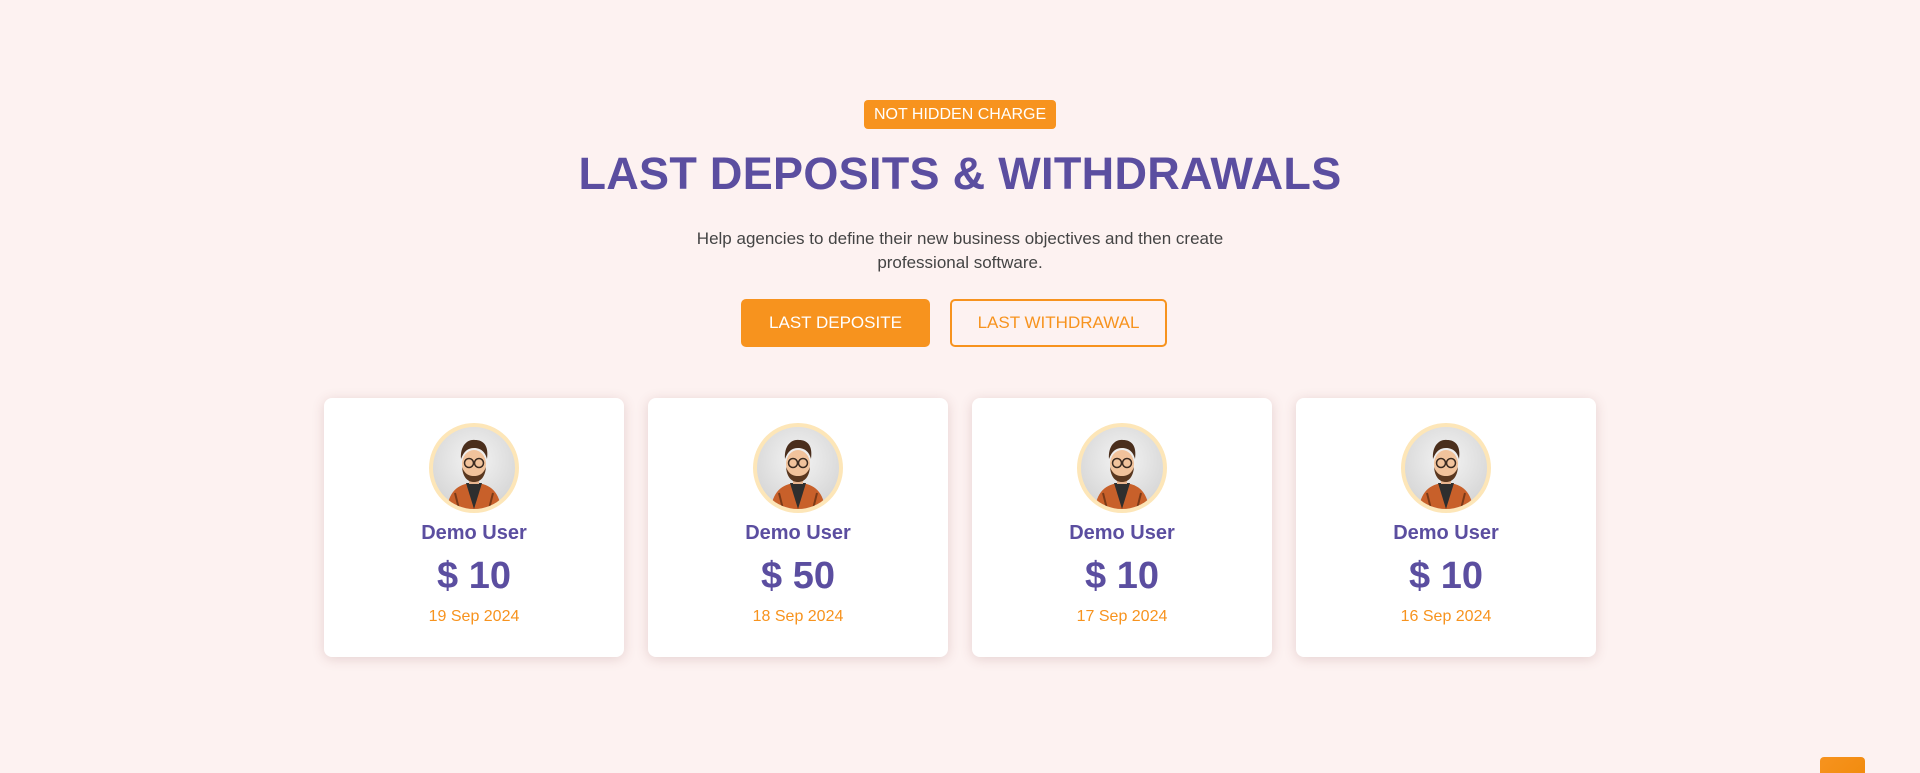 Image resolution: width=1920 pixels, height=773 pixels. I want to click on transaction-date: 18 Sep 2024, so click(798, 616).